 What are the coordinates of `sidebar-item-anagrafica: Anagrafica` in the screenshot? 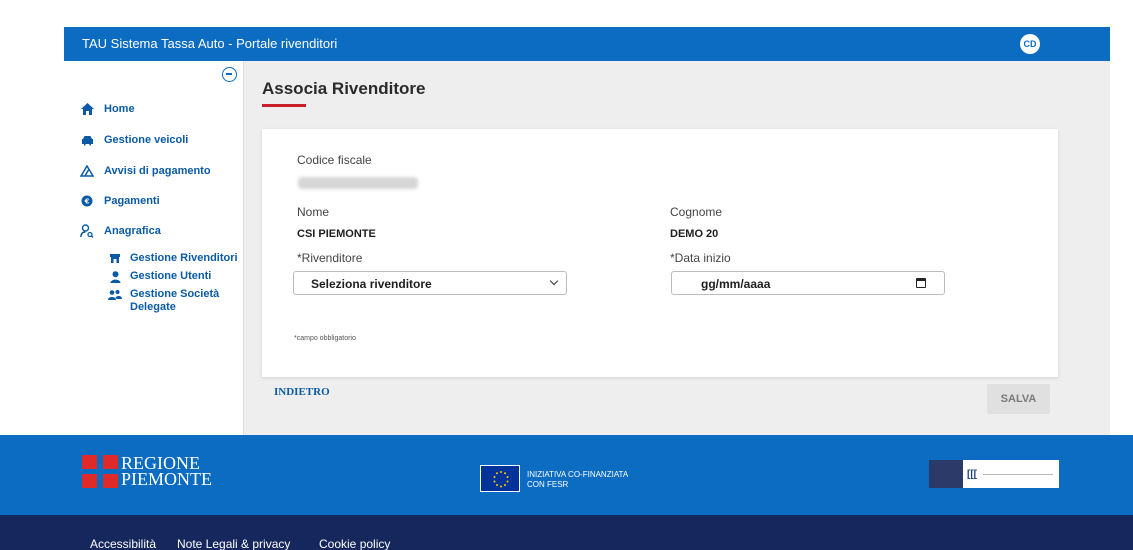 It's located at (120, 231).